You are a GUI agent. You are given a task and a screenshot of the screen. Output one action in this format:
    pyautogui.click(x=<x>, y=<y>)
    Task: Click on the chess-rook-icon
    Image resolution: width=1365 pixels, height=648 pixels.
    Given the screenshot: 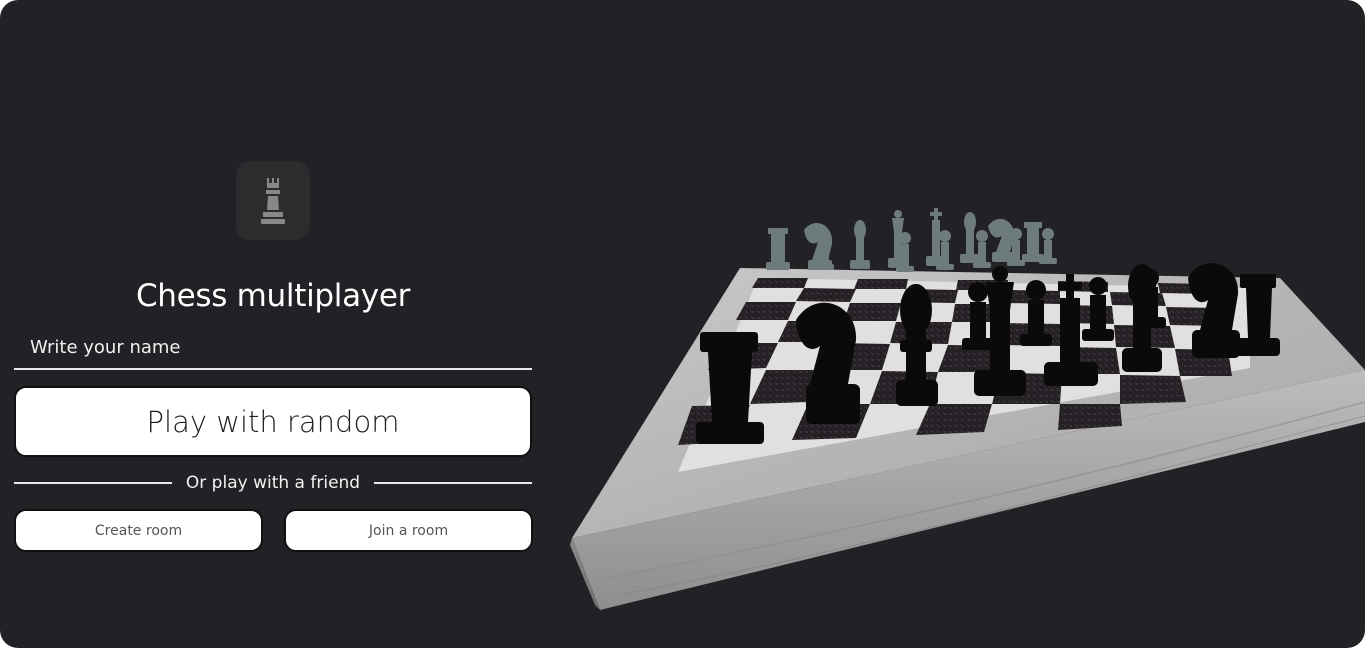 What is the action you would take?
    pyautogui.click(x=273, y=200)
    